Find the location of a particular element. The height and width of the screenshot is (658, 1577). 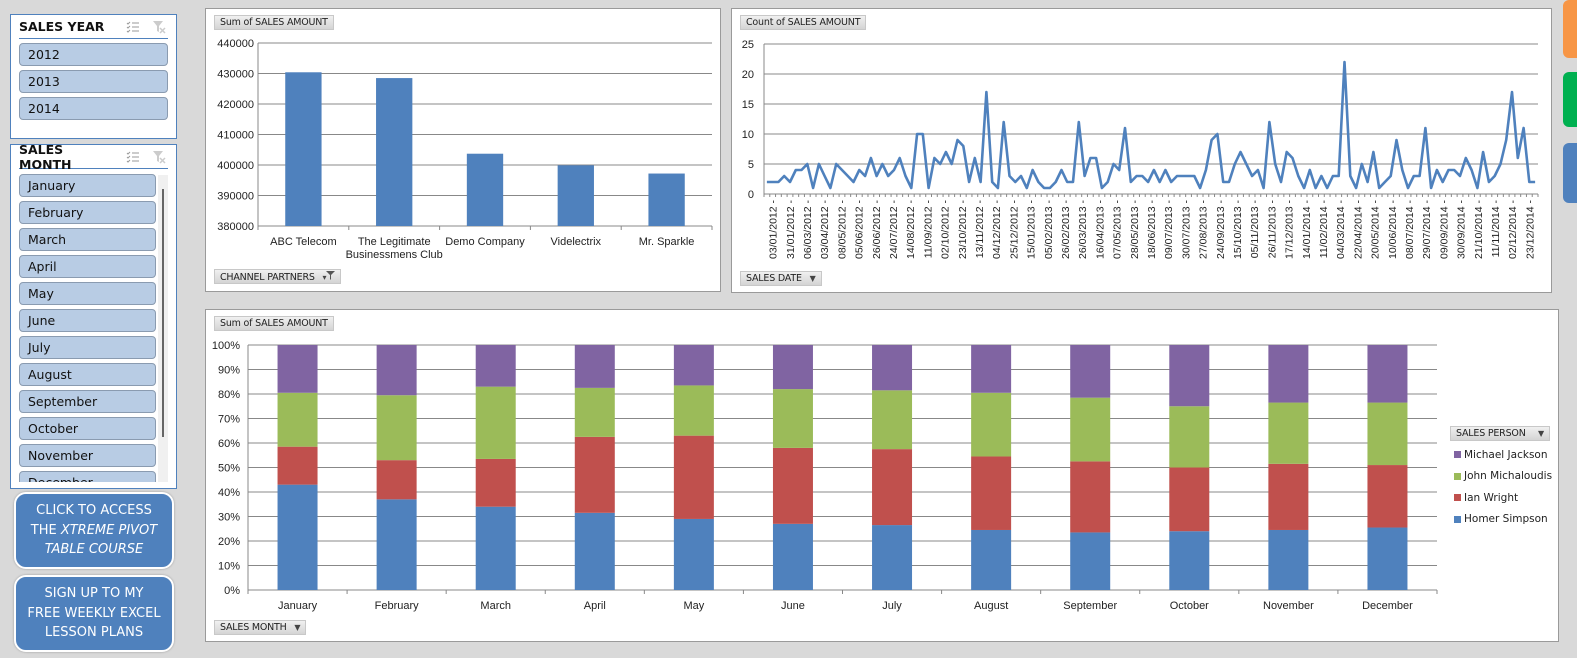

slicer-item-february: February is located at coordinates (87, 212).